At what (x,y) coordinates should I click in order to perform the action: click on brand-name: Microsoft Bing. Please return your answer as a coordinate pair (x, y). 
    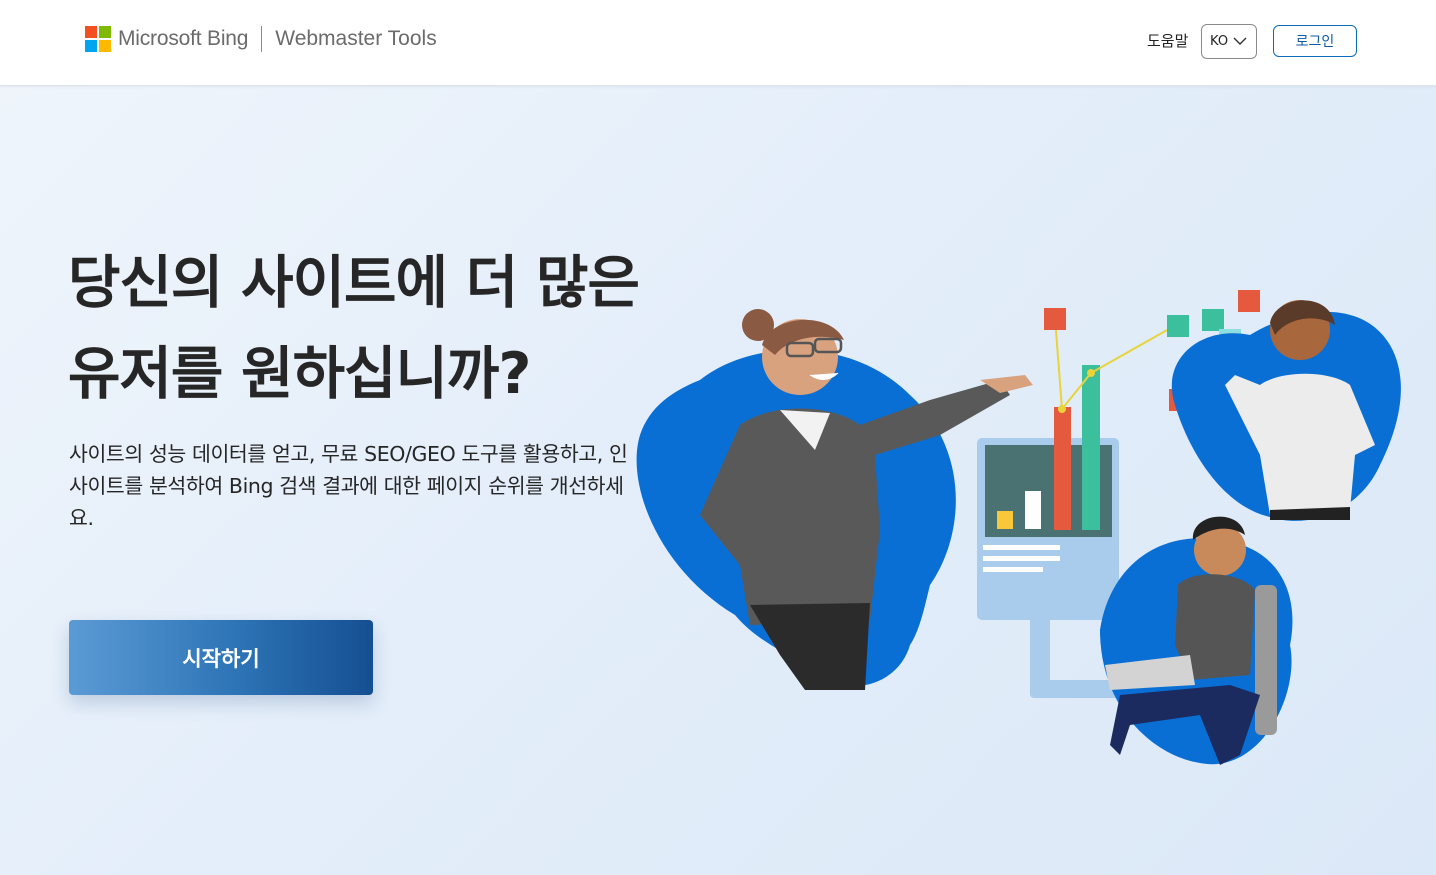
    Looking at the image, I should click on (183, 38).